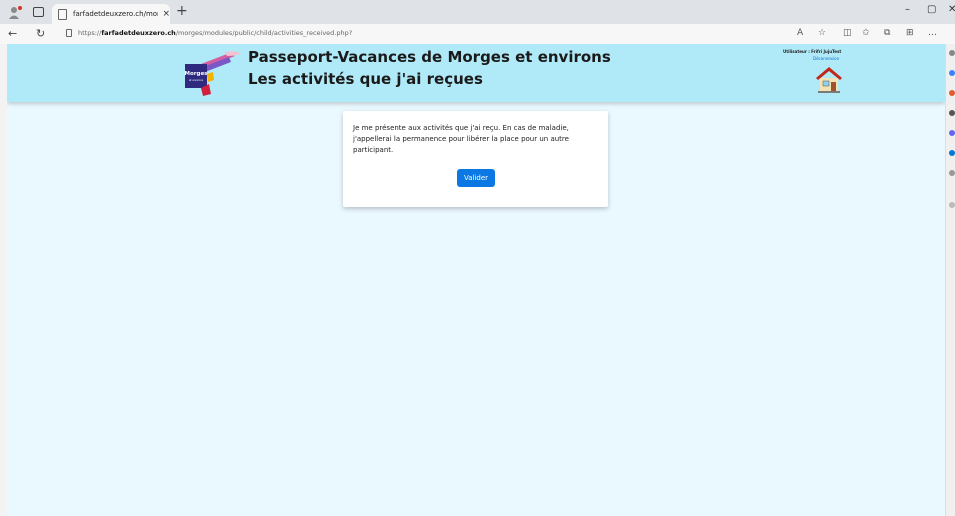 The image size is (955, 516). What do you see at coordinates (952, 133) in the screenshot?
I see `copilot-icon` at bounding box center [952, 133].